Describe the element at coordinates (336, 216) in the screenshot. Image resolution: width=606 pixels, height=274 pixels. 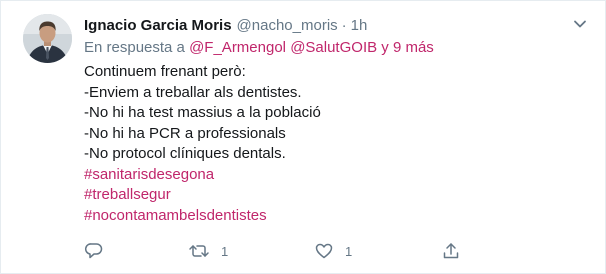
I see `hashtag-link: #nocontamambelsdentistes` at that location.